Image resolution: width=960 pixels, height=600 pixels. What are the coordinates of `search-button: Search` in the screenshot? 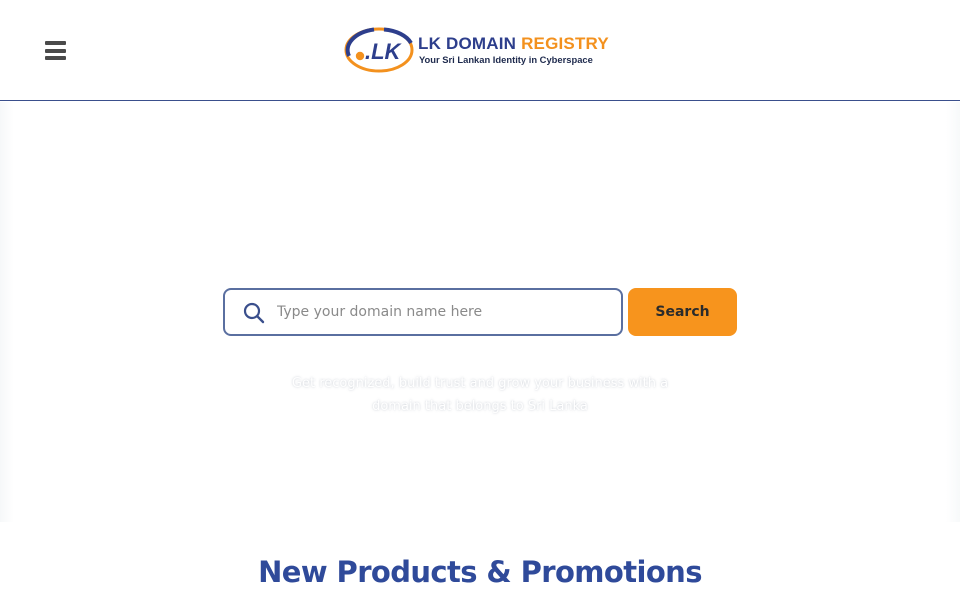 It's located at (682, 312).